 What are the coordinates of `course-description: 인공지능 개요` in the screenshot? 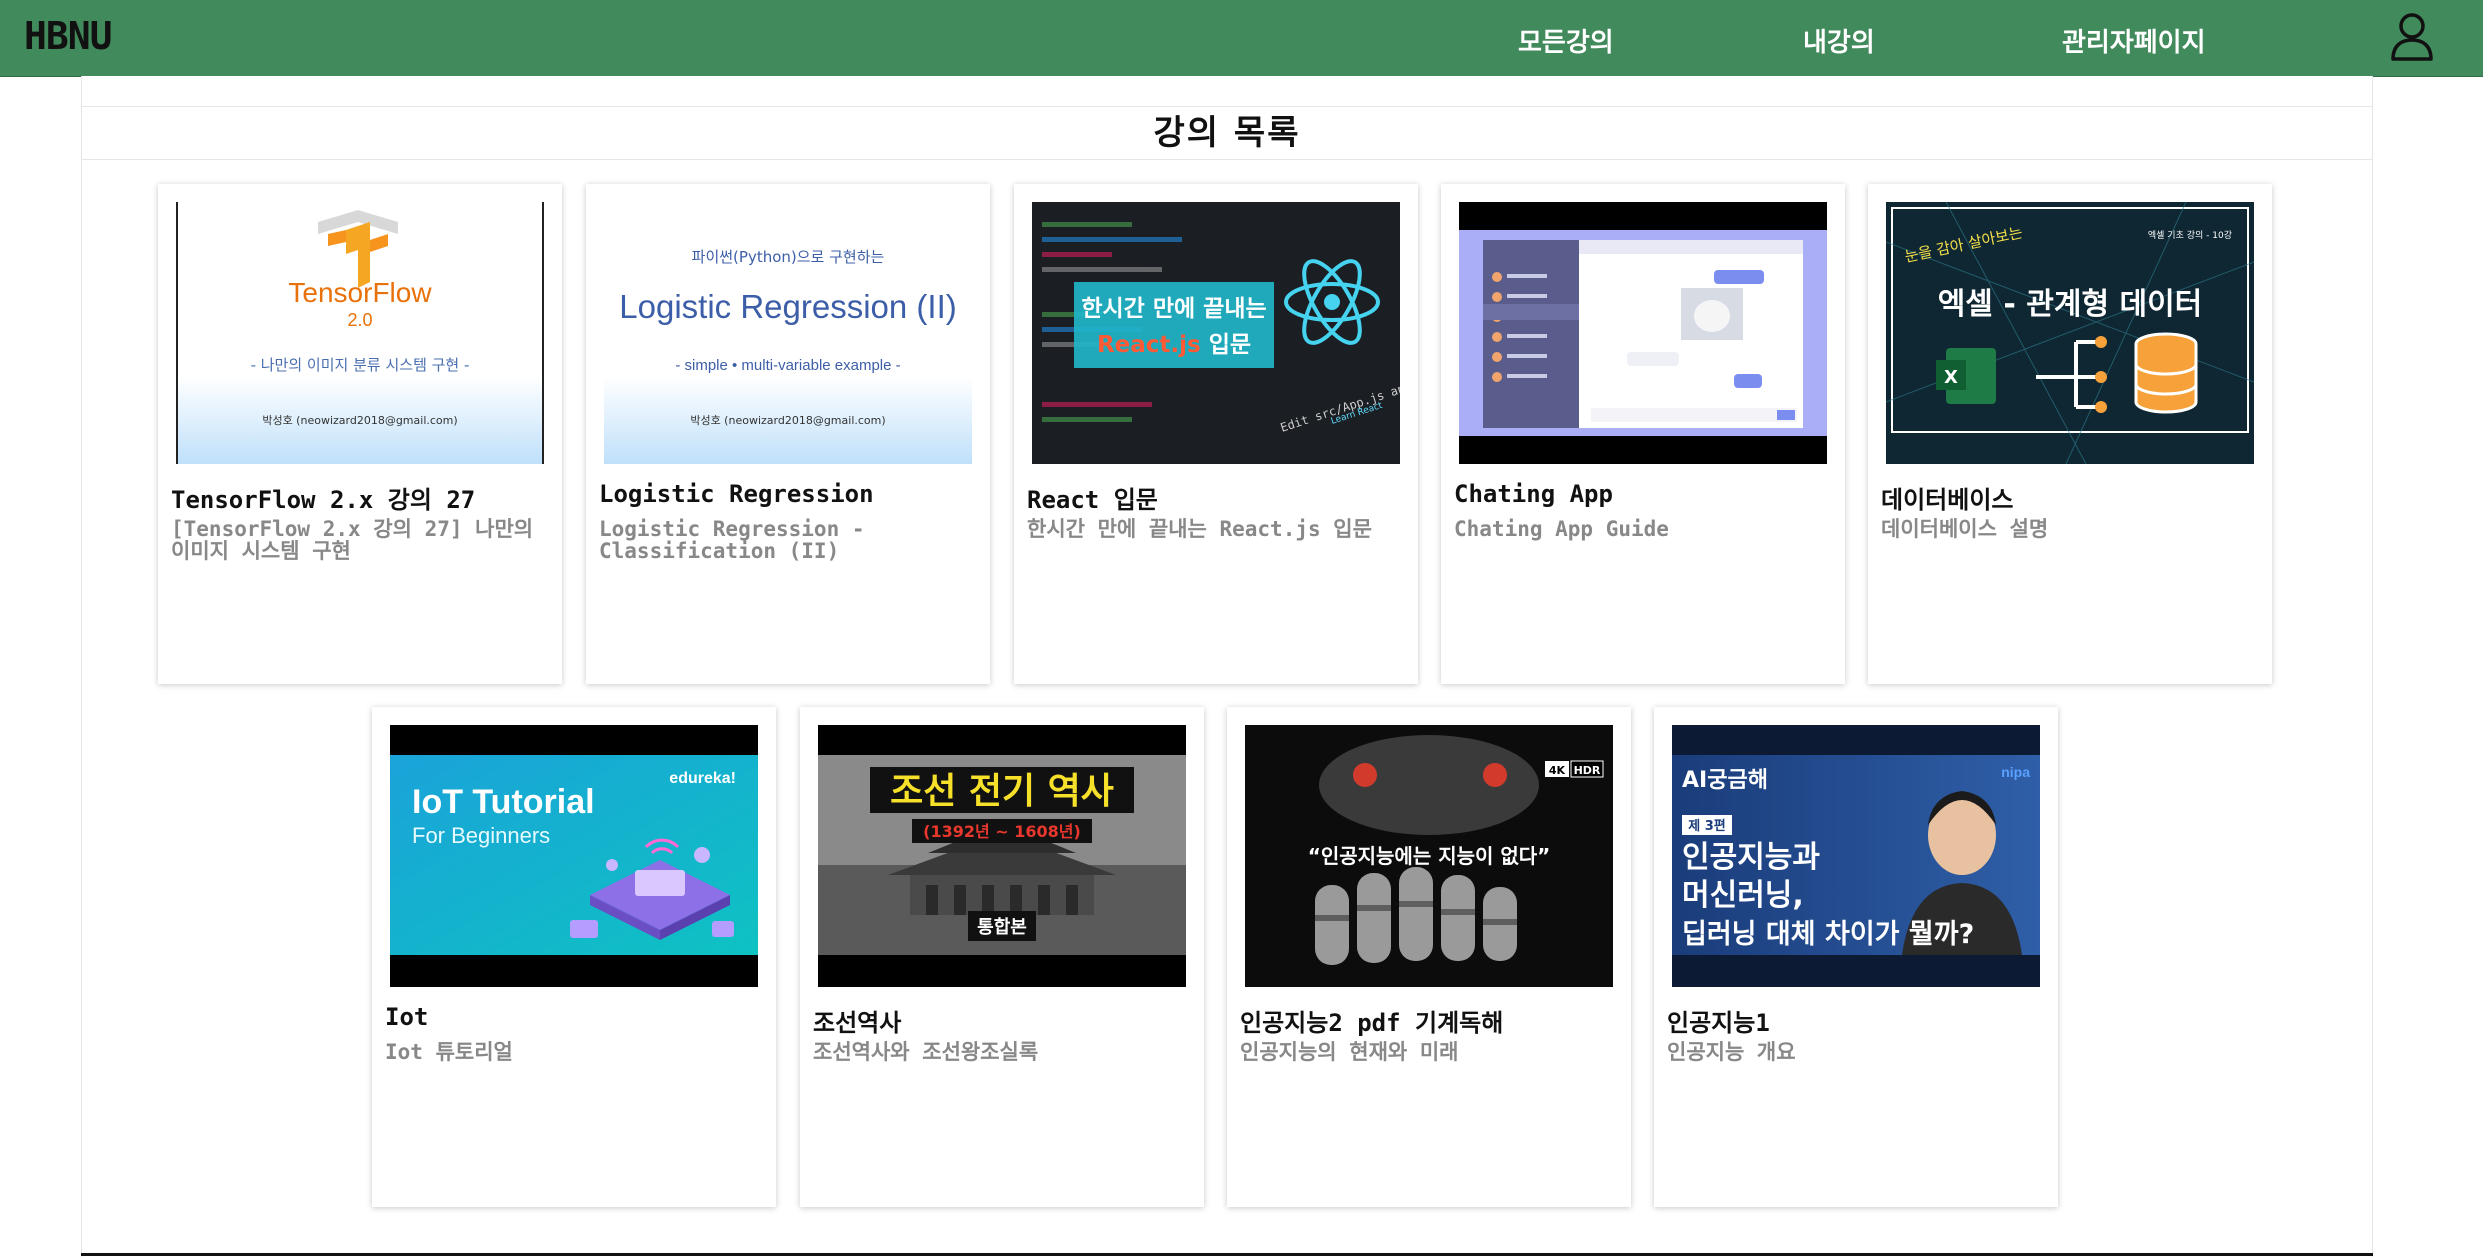 It's located at (1731, 1052).